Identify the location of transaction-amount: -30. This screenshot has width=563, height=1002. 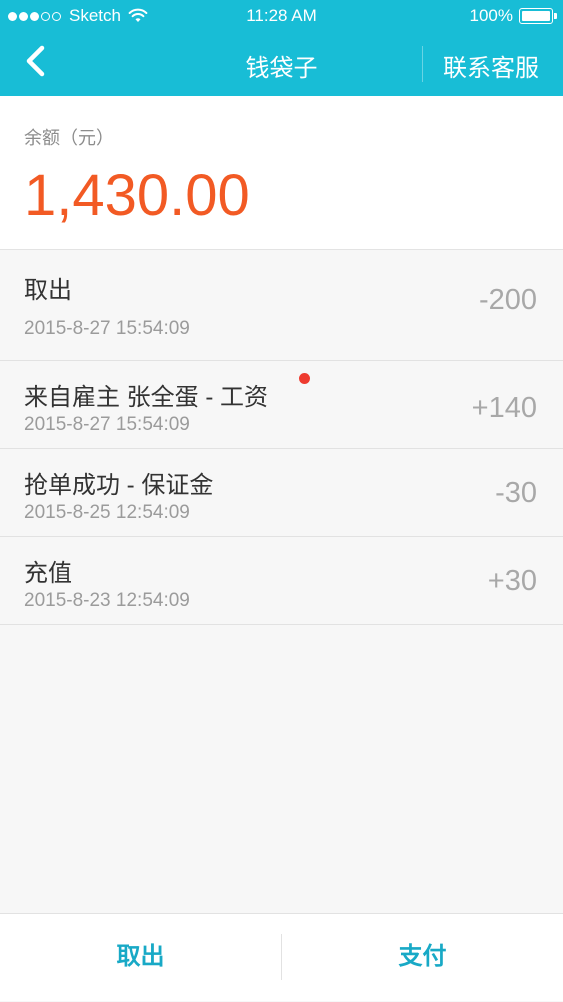
(516, 493).